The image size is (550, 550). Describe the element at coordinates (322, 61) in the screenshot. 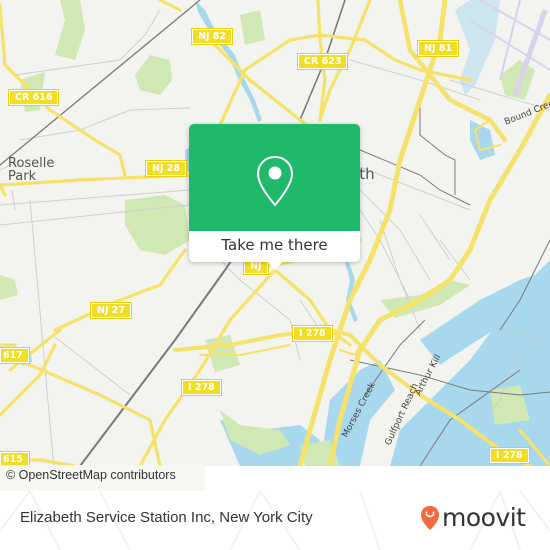

I see `route-shield-cr-623: CR 623` at that location.